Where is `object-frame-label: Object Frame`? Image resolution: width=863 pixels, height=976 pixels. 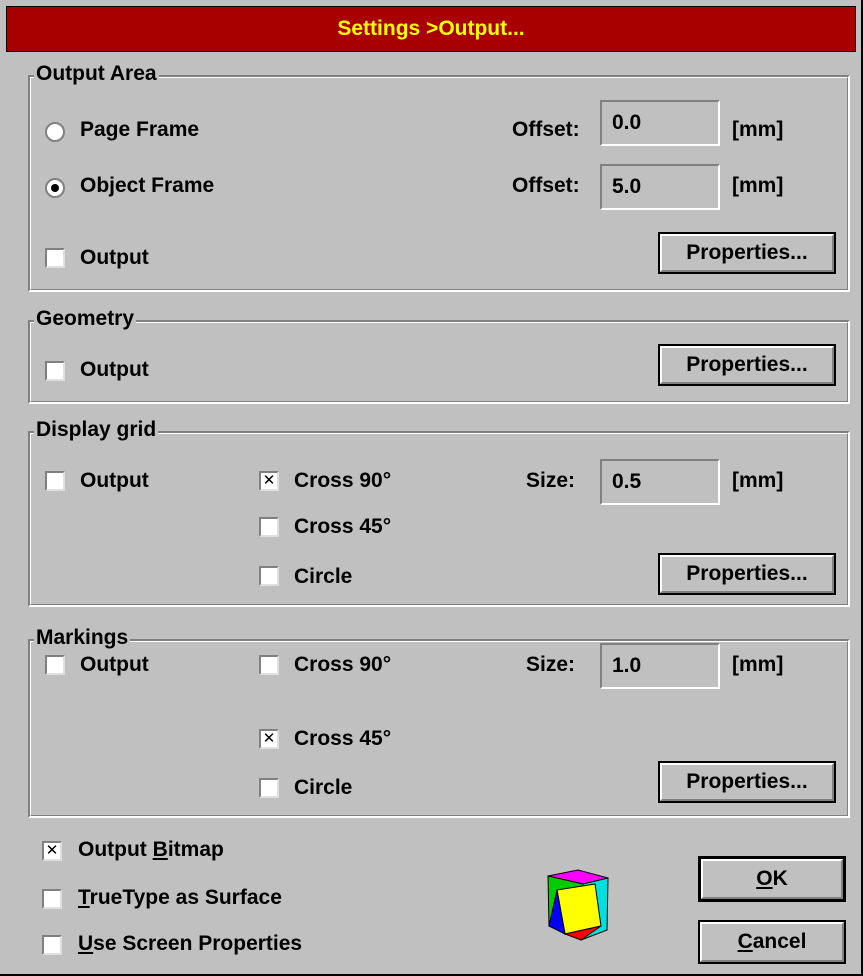
object-frame-label: Object Frame is located at coordinates (147, 186).